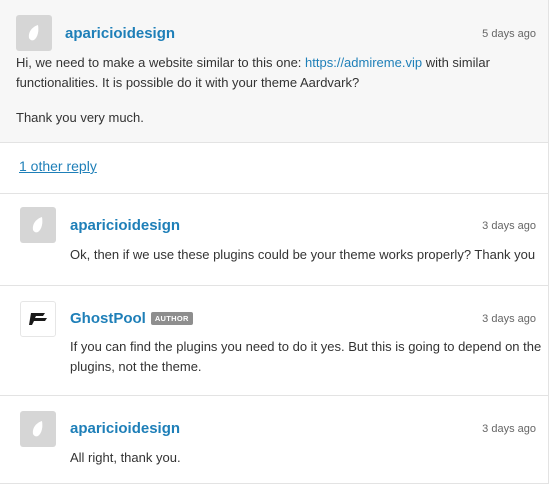 The width and height of the screenshot is (551, 486). Describe the element at coordinates (363, 62) in the screenshot. I see `external-link: https://admireme.vip` at that location.